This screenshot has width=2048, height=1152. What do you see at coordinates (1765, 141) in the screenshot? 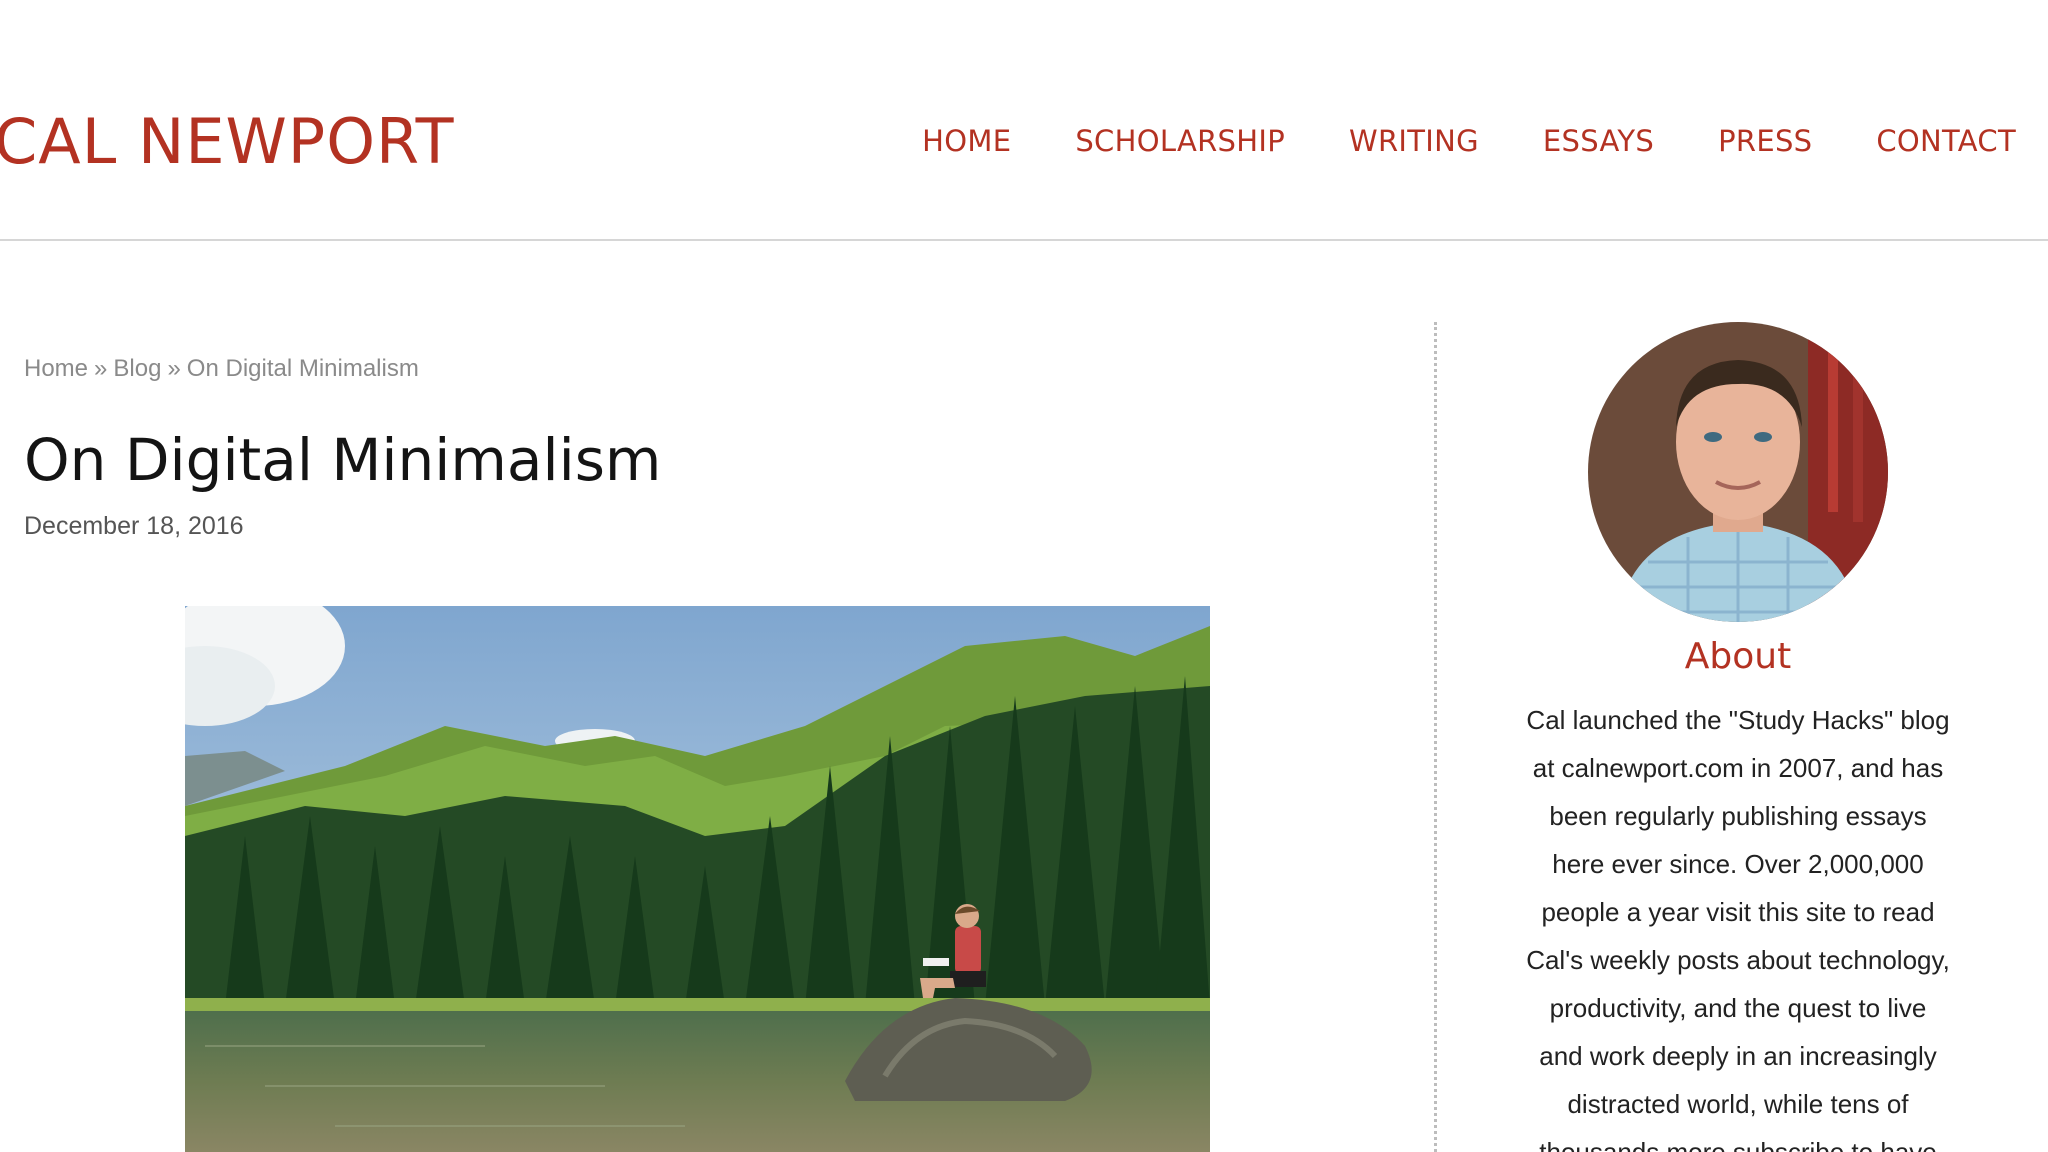
I see `nav-press: PRESS` at bounding box center [1765, 141].